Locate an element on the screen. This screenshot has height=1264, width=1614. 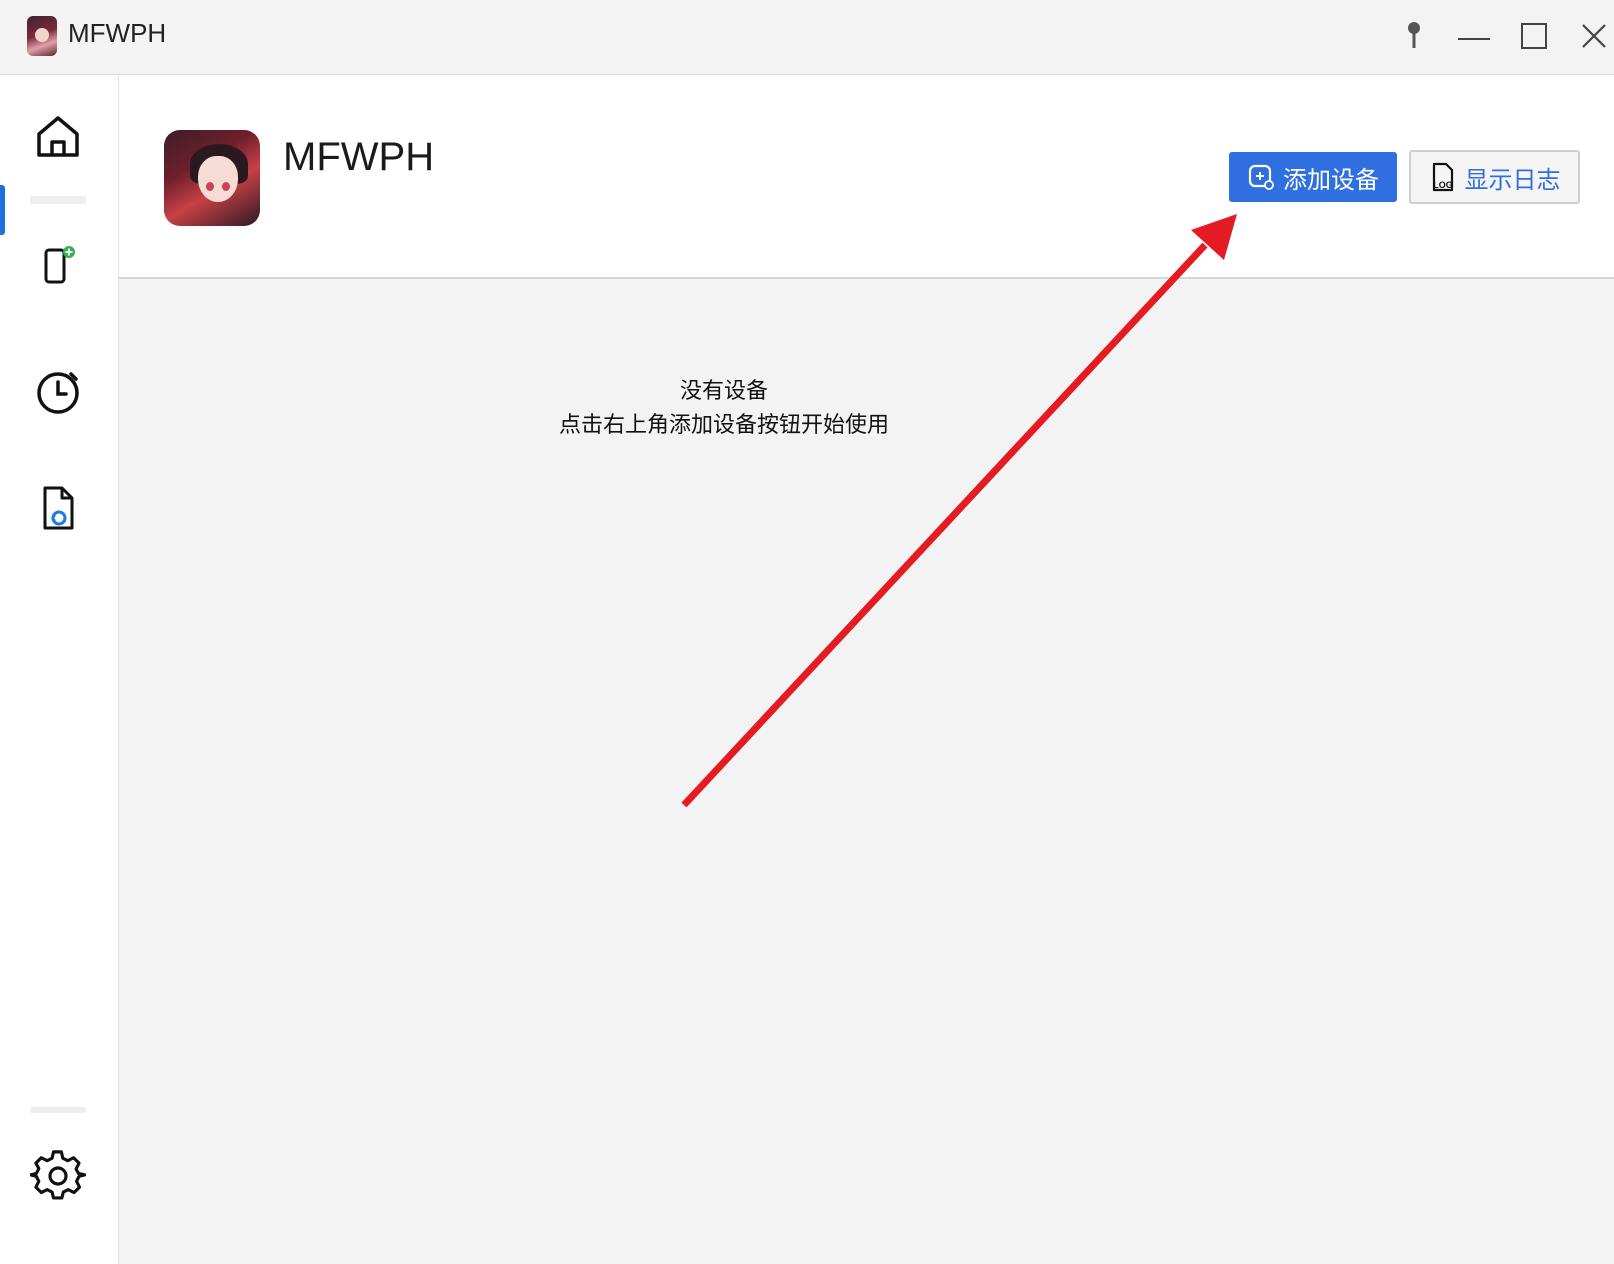
add-device-label: 添加设备 is located at coordinates (1331, 179).